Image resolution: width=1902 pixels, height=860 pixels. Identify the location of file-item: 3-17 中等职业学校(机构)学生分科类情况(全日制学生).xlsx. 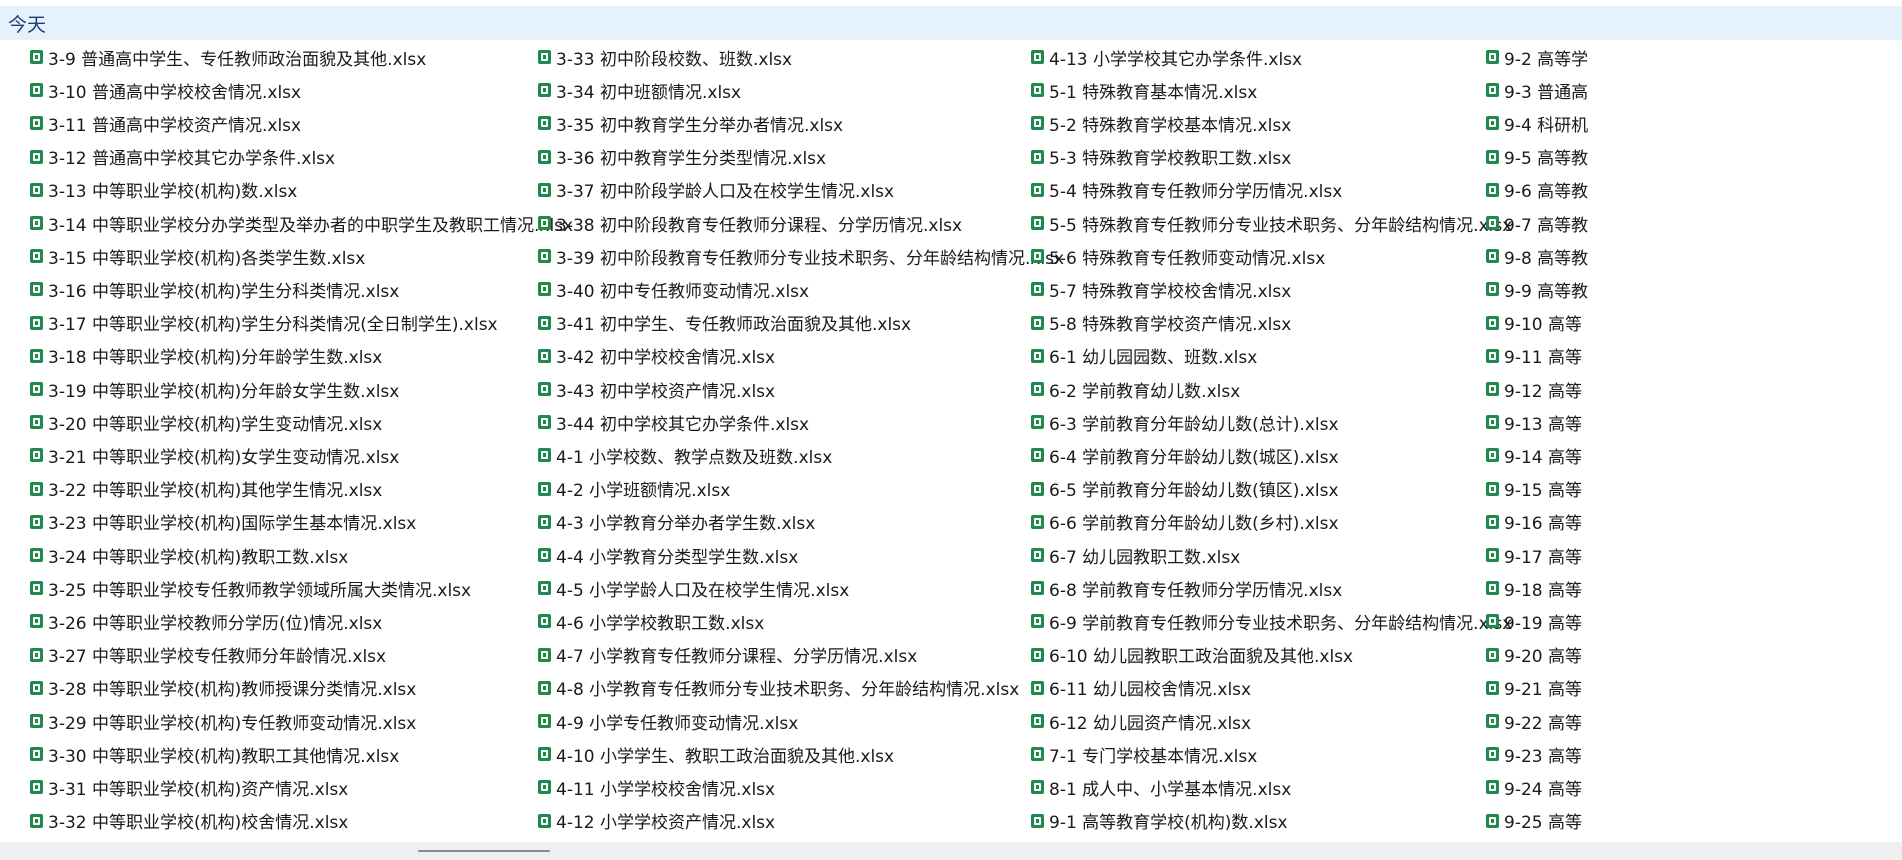
(264, 323).